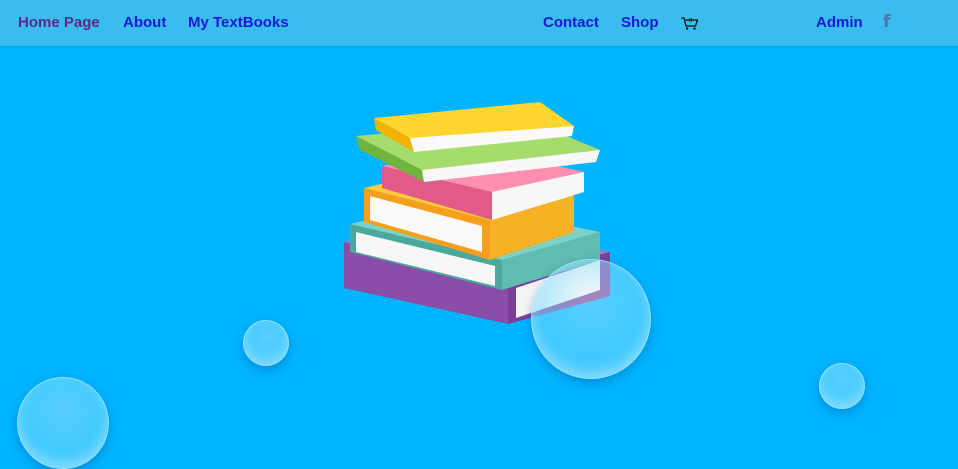 The height and width of the screenshot is (469, 958). What do you see at coordinates (571, 23) in the screenshot?
I see `nav-contact-link: Contact` at bounding box center [571, 23].